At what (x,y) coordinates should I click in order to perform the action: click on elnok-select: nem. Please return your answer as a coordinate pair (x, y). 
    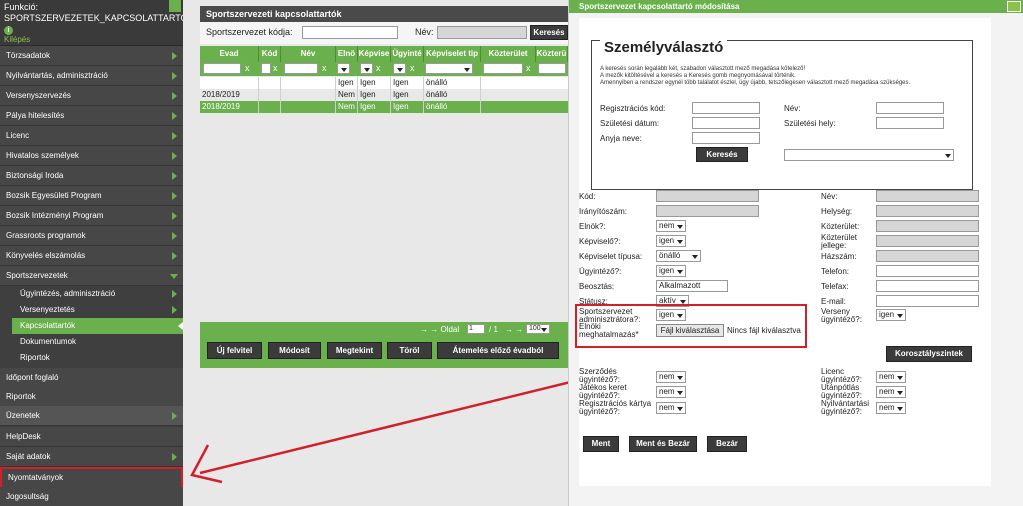
    Looking at the image, I should click on (671, 226).